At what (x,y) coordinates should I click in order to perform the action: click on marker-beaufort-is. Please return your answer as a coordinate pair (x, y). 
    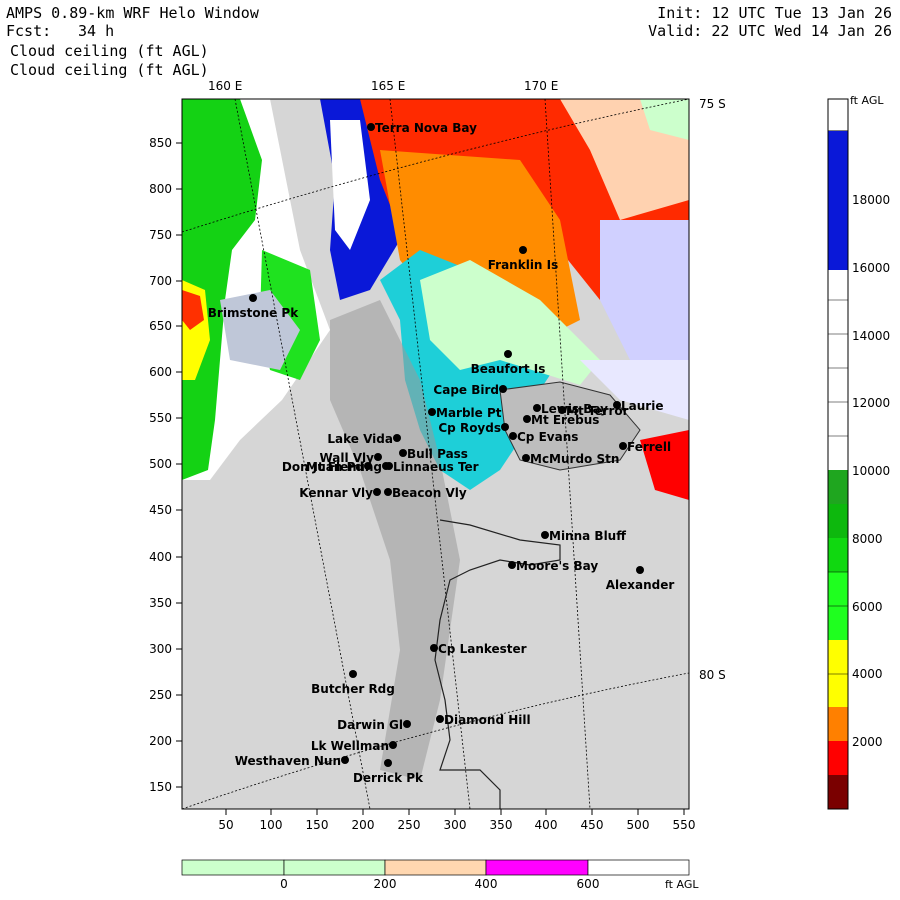
    Looking at the image, I should click on (508, 354).